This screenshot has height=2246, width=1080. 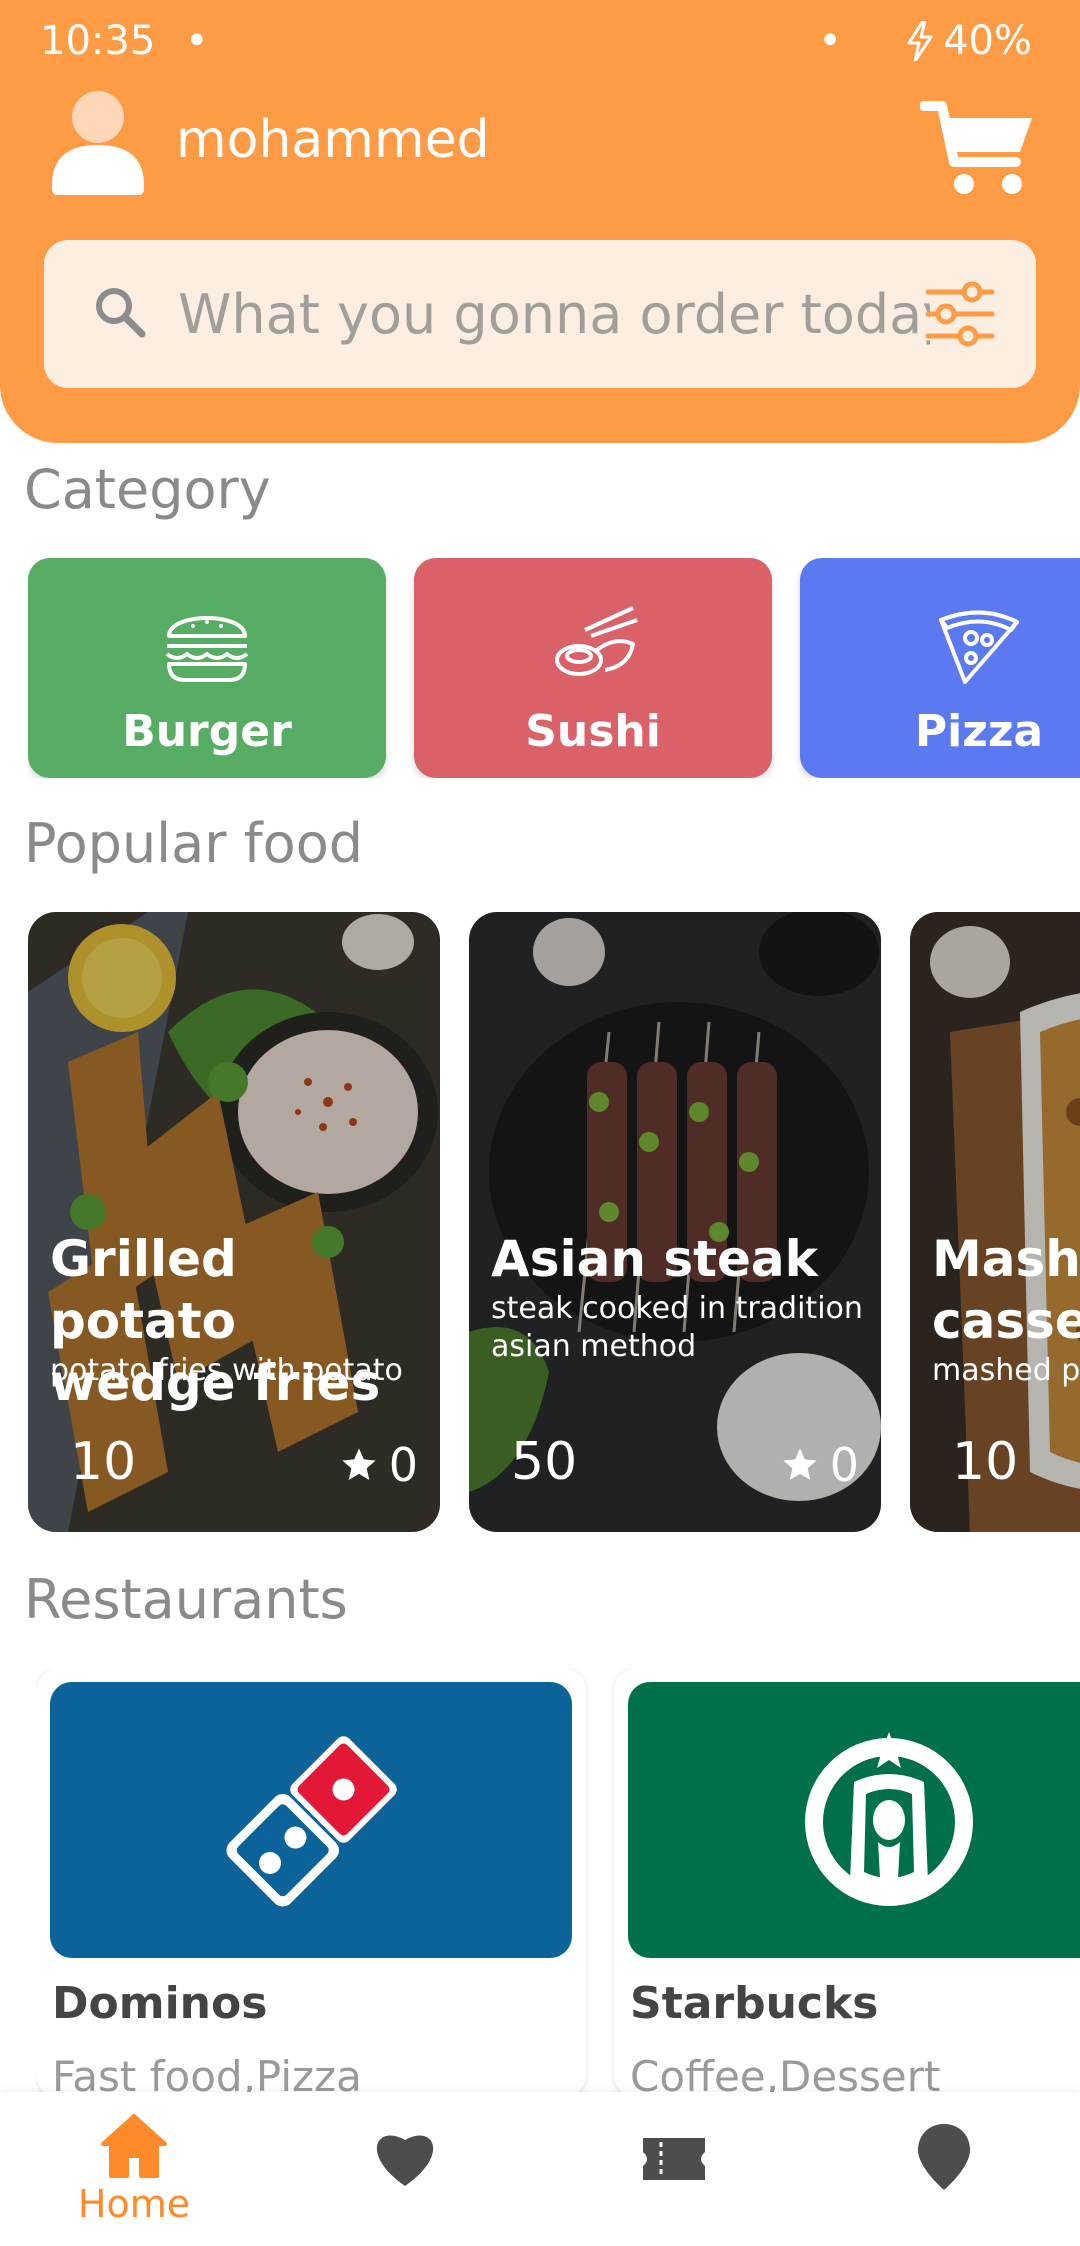 I want to click on category-list: Burger Sushi Pizza, so click(x=554, y=668).